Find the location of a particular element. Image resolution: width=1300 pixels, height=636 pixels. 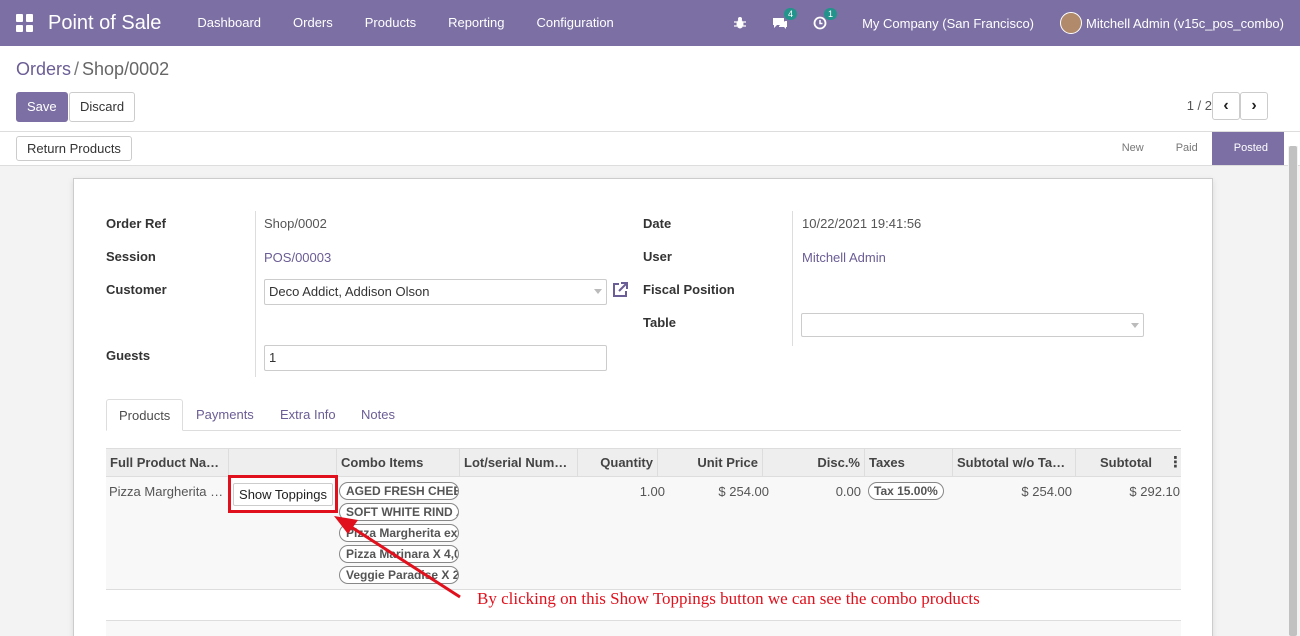

row-subtotal: $ 292.10 is located at coordinates (1154, 491).